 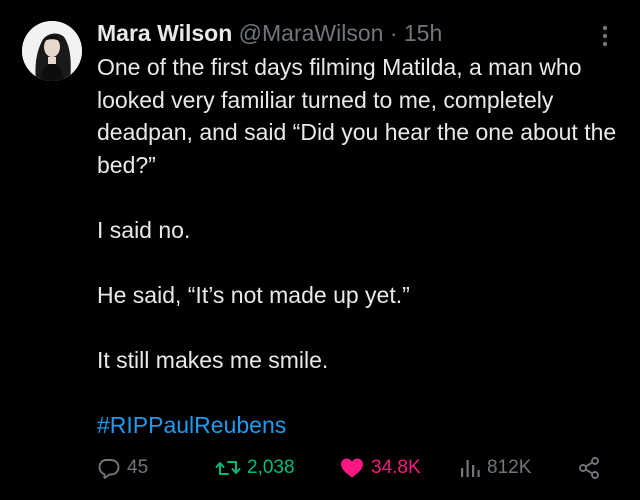 I want to click on author-handle: @MaraWilson, so click(x=311, y=33).